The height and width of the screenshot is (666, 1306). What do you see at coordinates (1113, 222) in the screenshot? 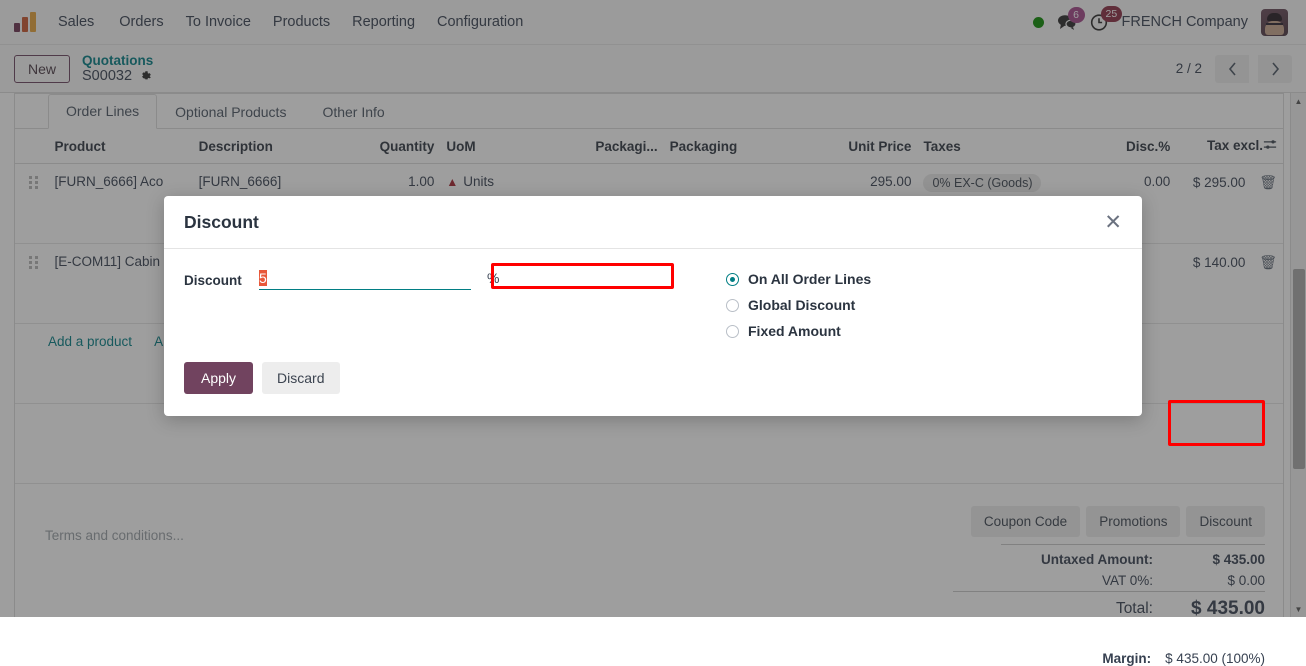
I see `close-icon: ✕` at bounding box center [1113, 222].